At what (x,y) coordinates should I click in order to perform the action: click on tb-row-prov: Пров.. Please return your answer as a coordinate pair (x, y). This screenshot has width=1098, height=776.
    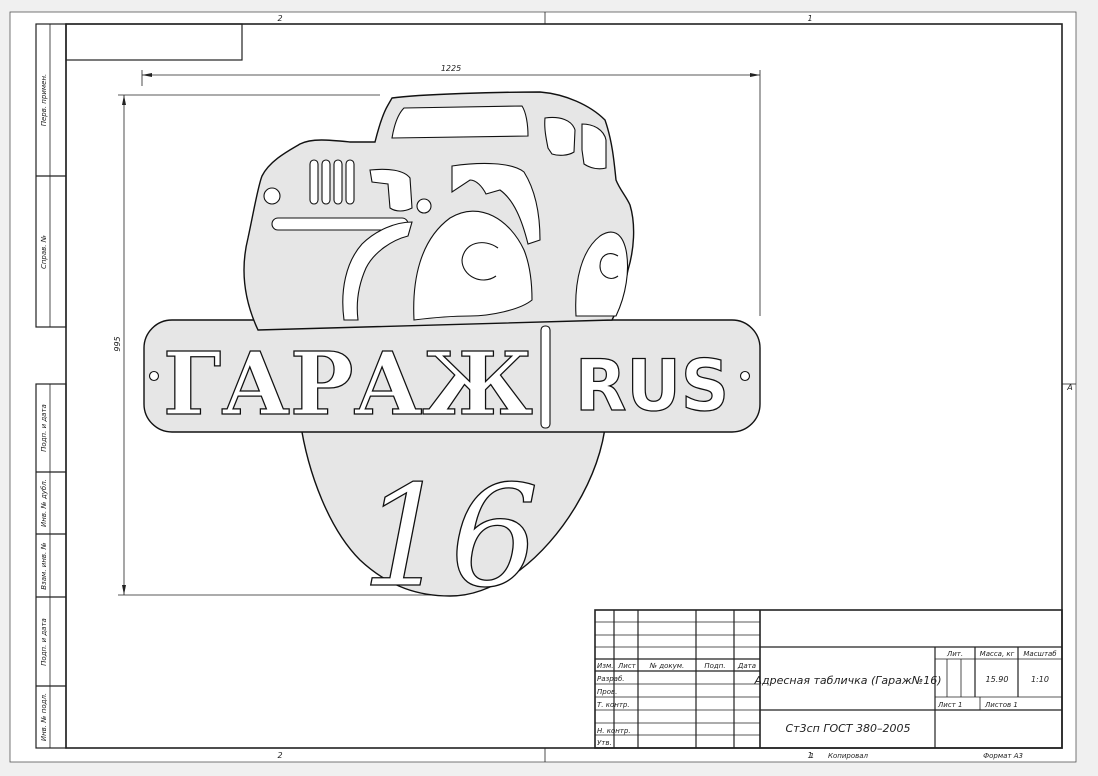
    Looking at the image, I should click on (607, 692).